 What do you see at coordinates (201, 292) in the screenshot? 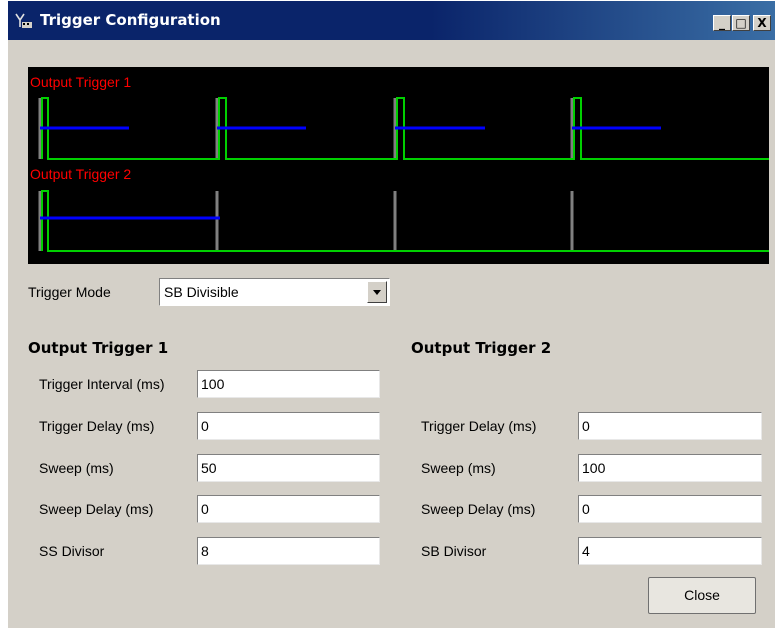
I see `trigger-mode-value: SB Divisible` at bounding box center [201, 292].